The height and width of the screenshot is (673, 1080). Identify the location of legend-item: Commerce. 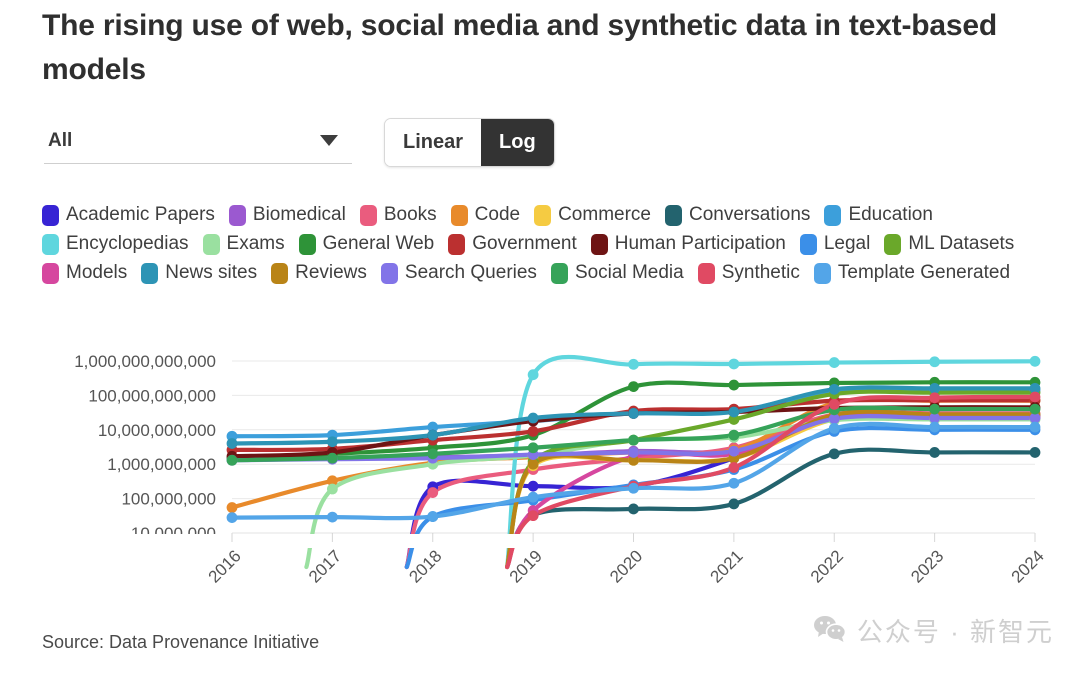
(592, 215).